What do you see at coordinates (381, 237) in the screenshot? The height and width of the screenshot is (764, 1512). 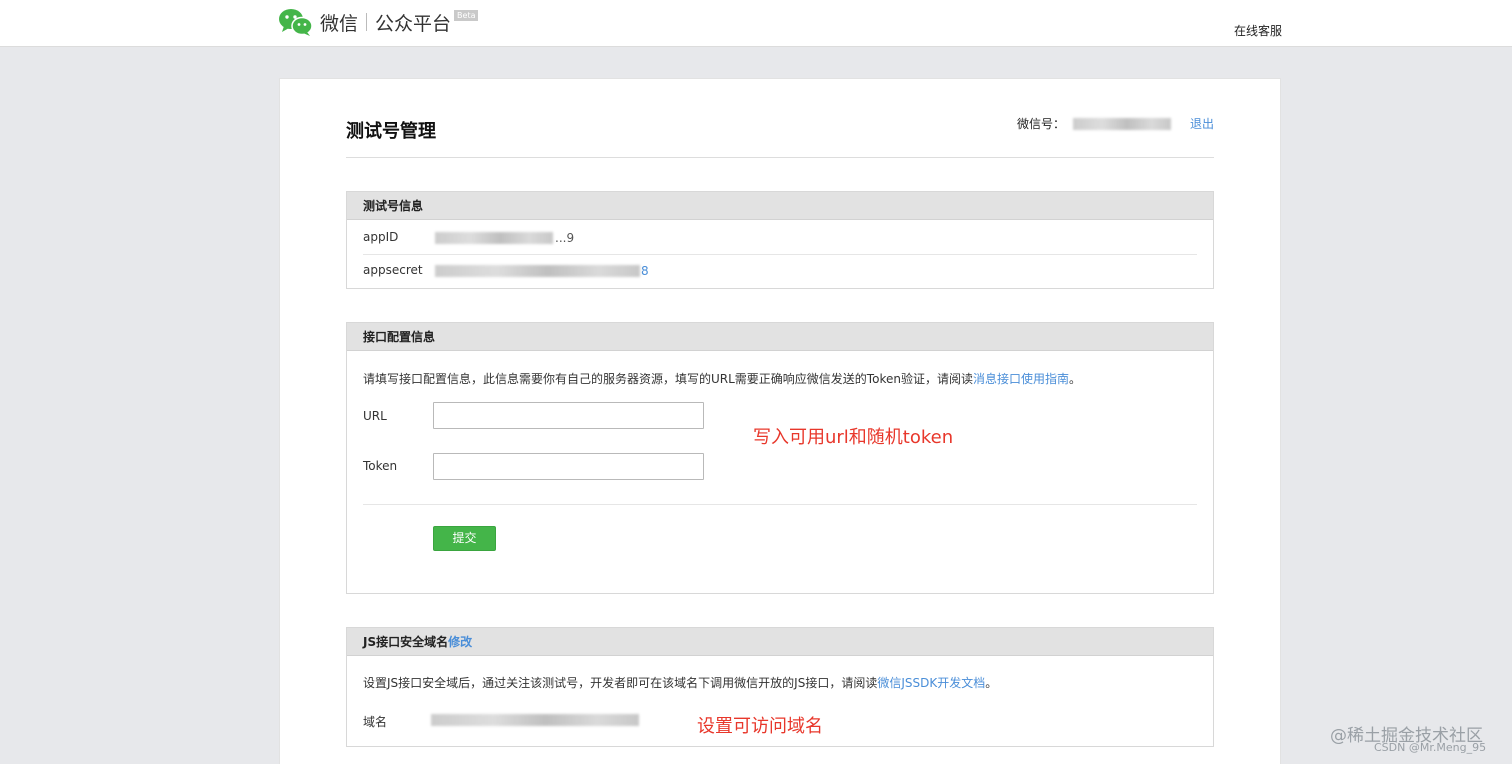 I see `appid-label: appID` at bounding box center [381, 237].